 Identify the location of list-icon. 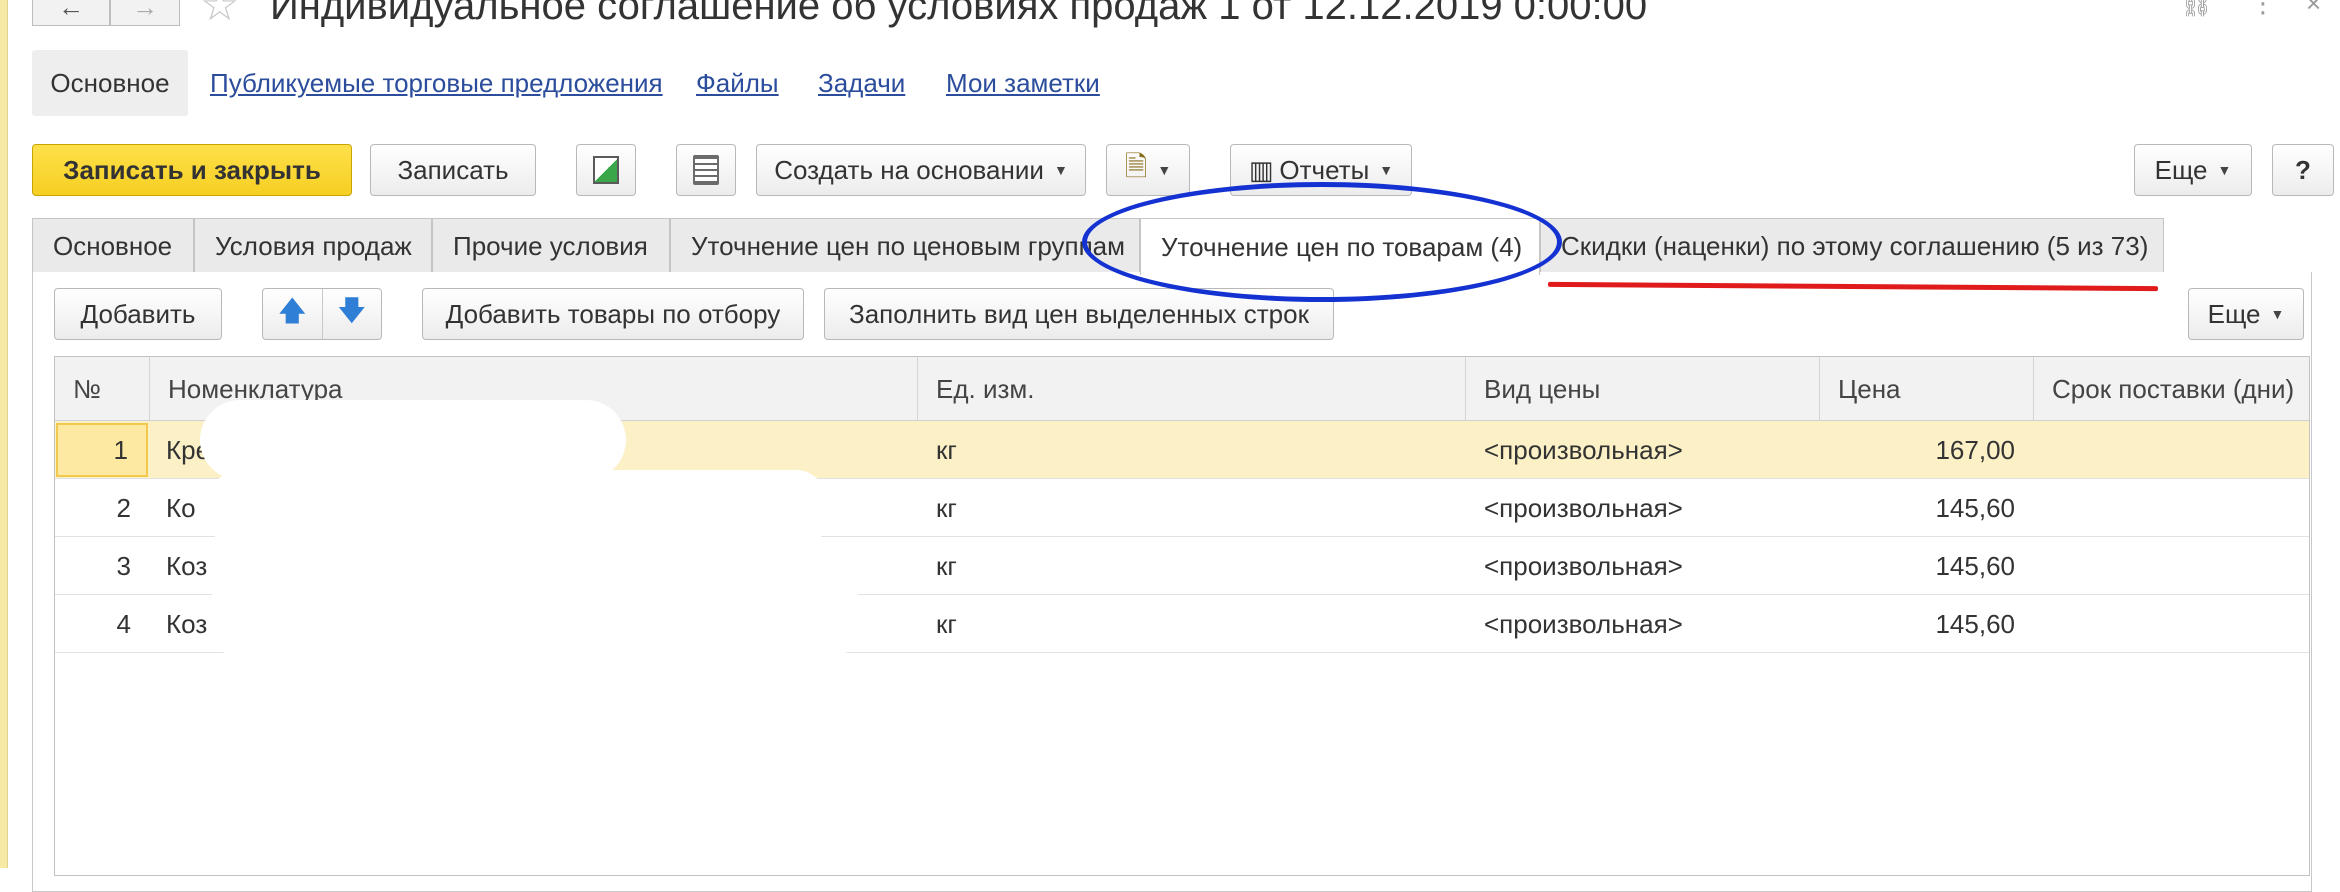
(706, 170).